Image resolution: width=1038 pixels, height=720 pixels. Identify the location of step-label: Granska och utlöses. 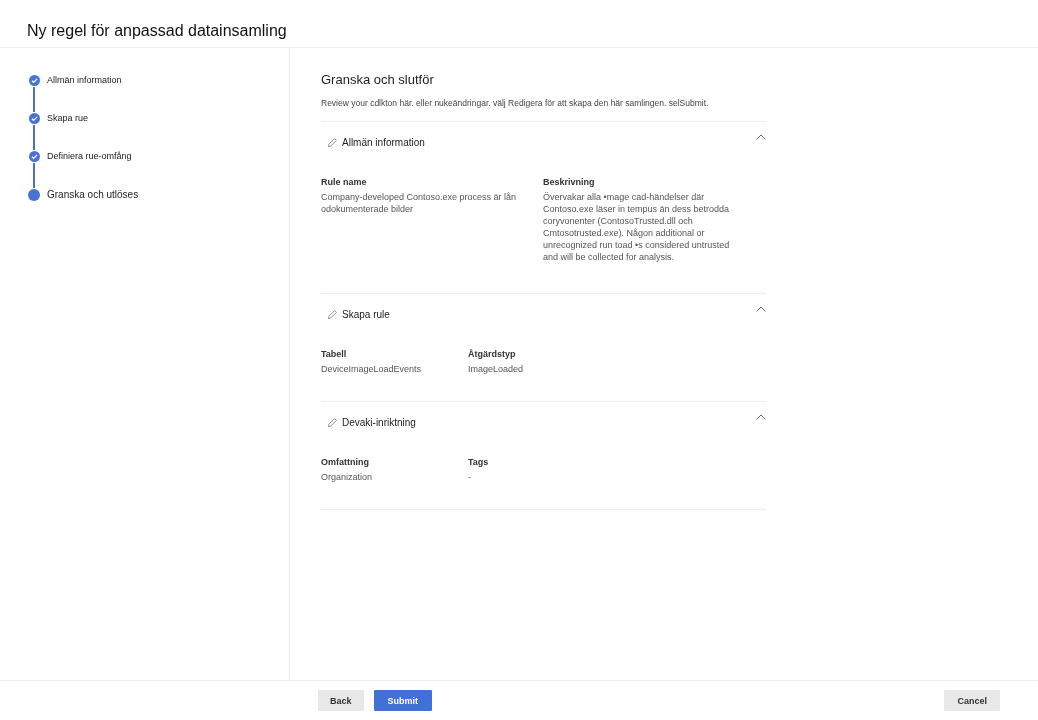
(93, 195).